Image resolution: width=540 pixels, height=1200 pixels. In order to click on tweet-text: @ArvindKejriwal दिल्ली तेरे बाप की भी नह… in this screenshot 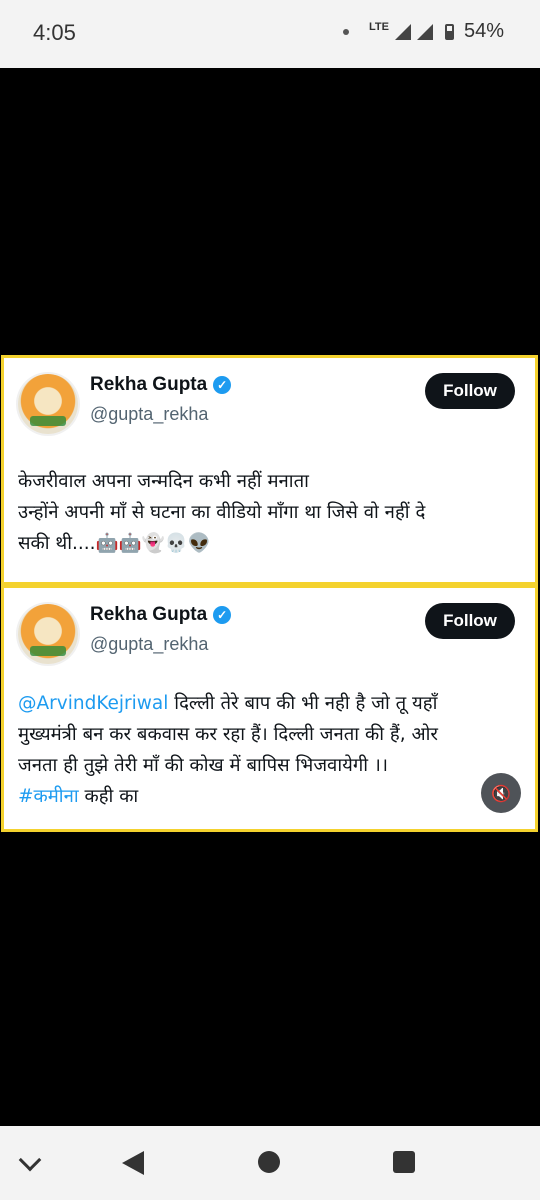, I will do `click(265, 750)`.